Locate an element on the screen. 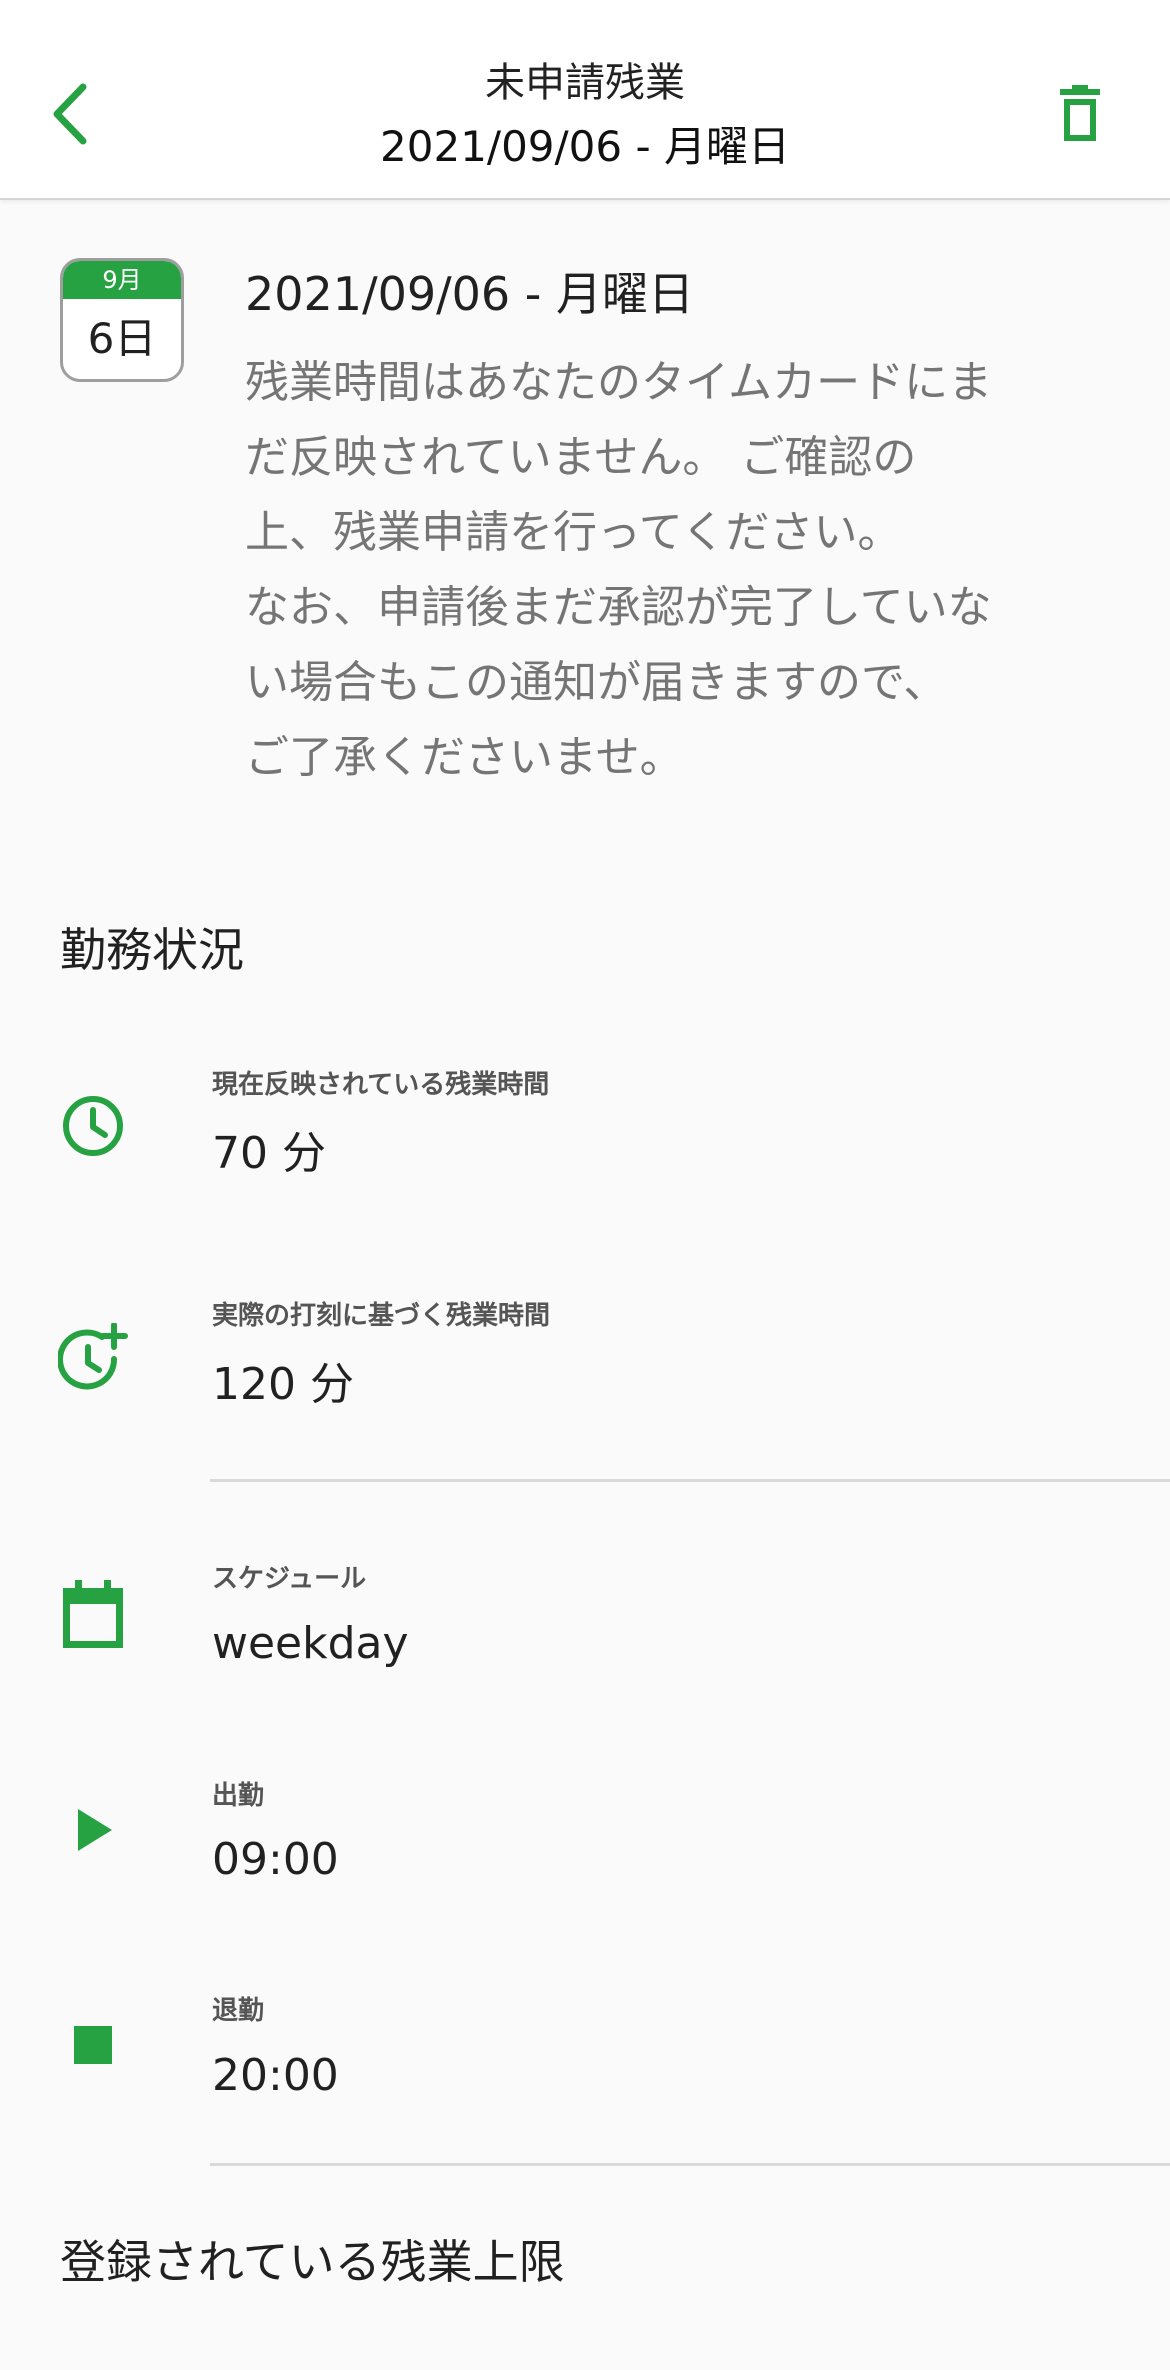 This screenshot has height=2370, width=1170. clock-in-label: 出勤 is located at coordinates (238, 1796).